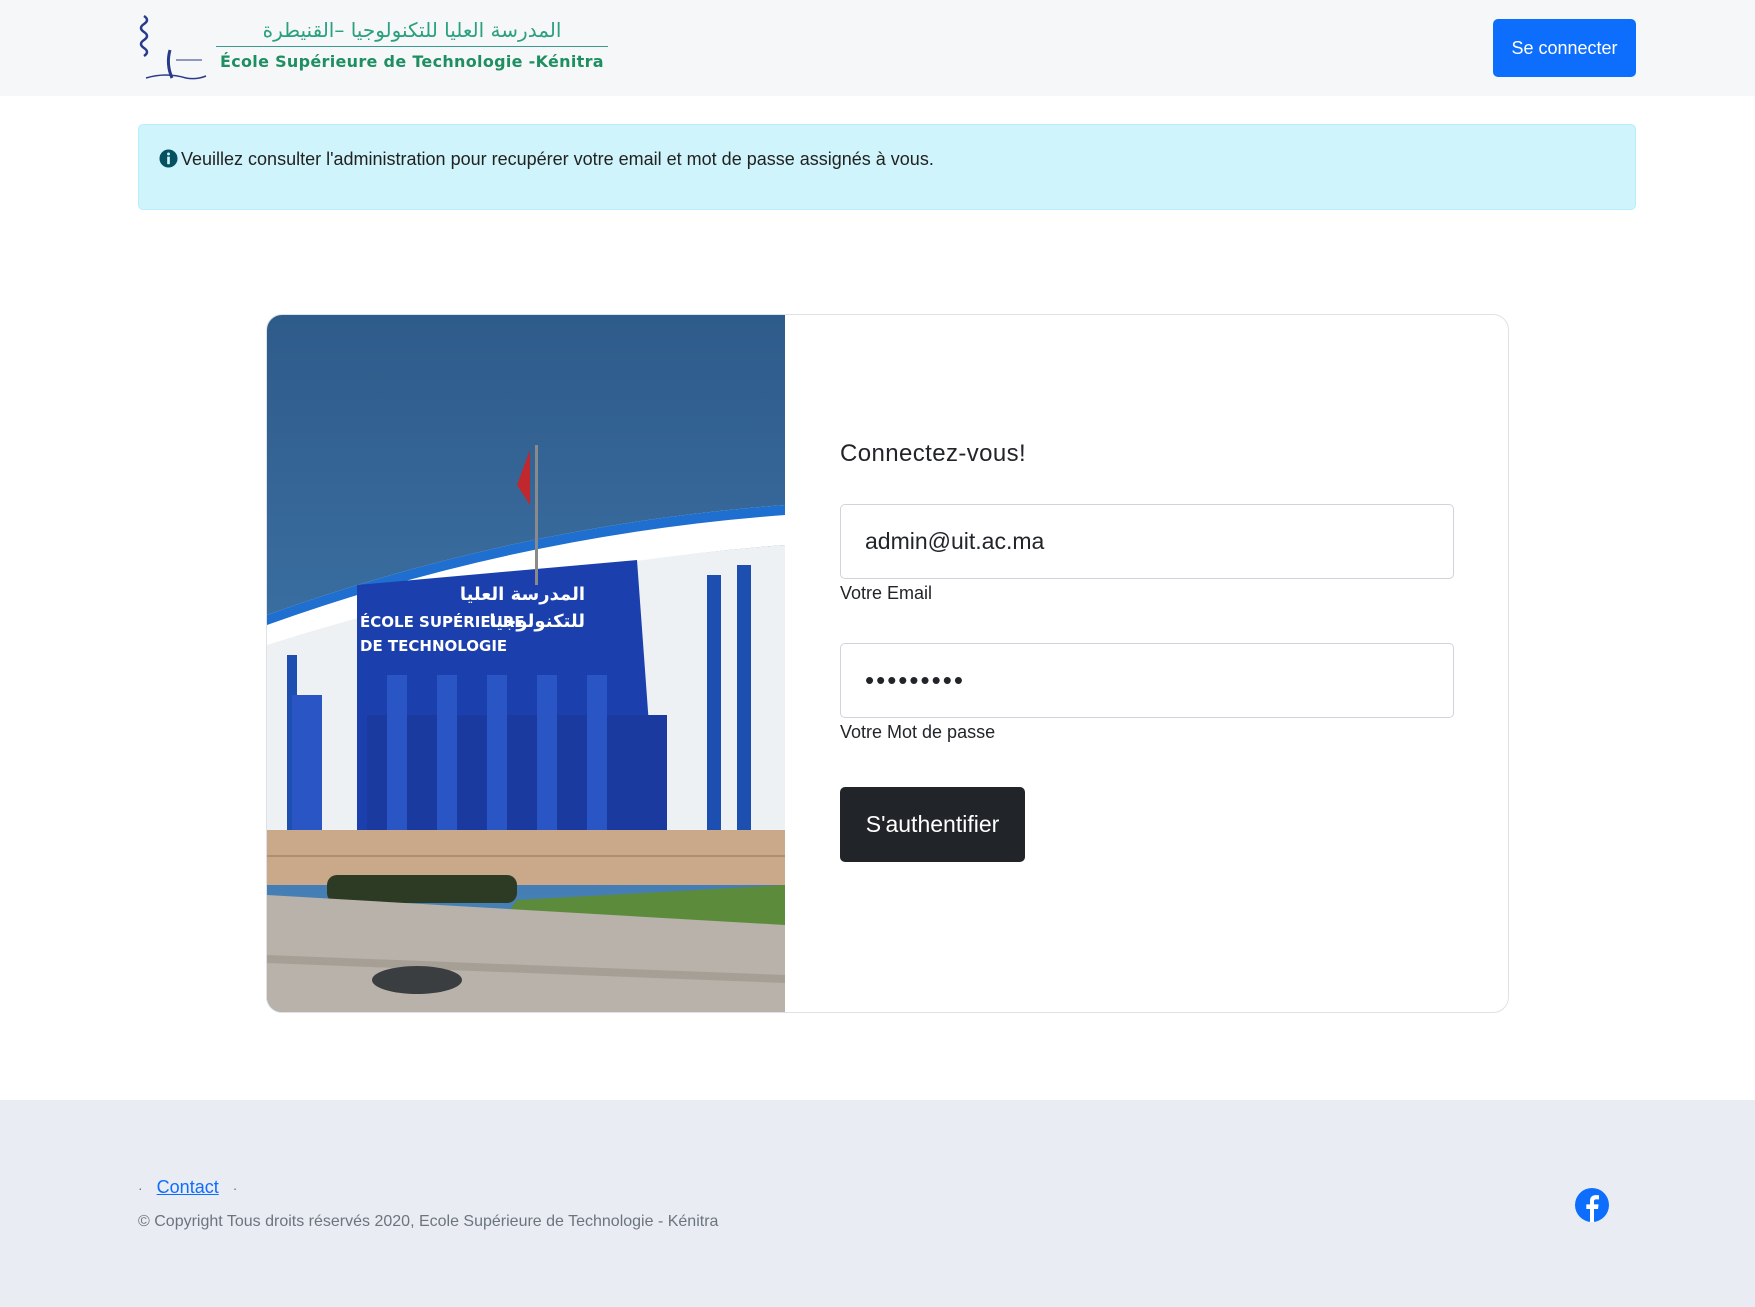  I want to click on facade-sign-fr-line2: DE TECHNOLOGIE, so click(433, 646).